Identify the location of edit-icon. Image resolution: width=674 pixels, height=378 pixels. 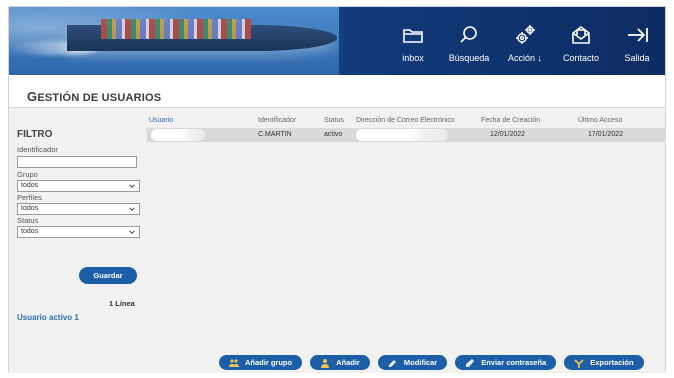
(392, 363).